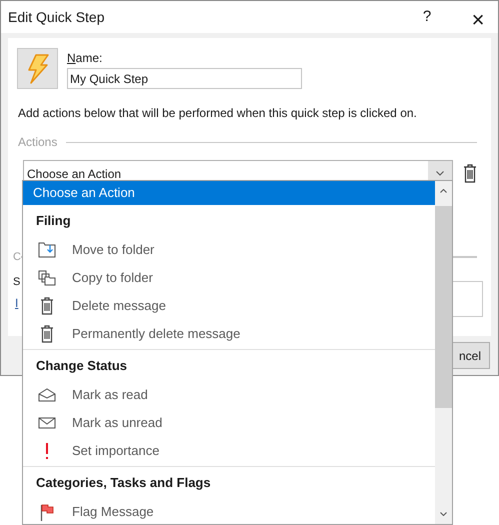 The width and height of the screenshot is (499, 525). Describe the element at coordinates (478, 17) in the screenshot. I see `close-button: ×` at that location.